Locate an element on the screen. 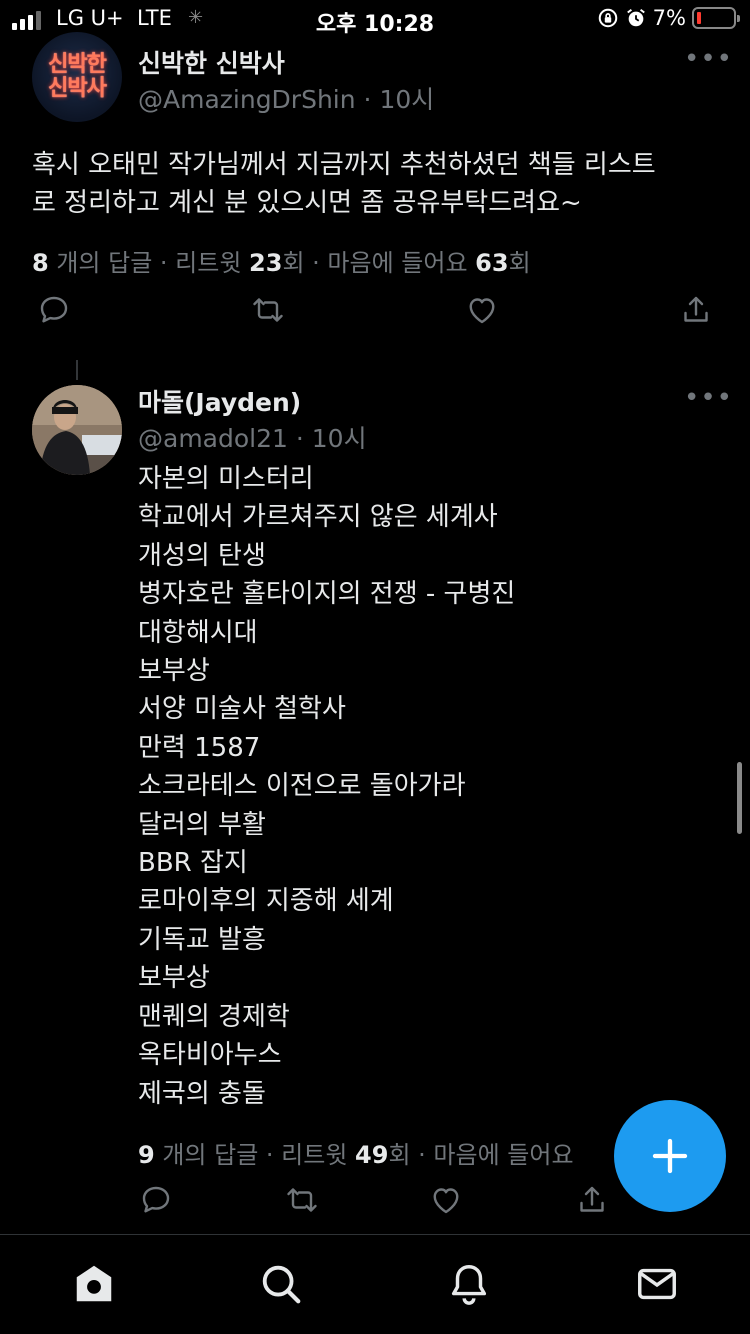 This screenshot has height=1334, width=750. home-icon is located at coordinates (94, 1284).